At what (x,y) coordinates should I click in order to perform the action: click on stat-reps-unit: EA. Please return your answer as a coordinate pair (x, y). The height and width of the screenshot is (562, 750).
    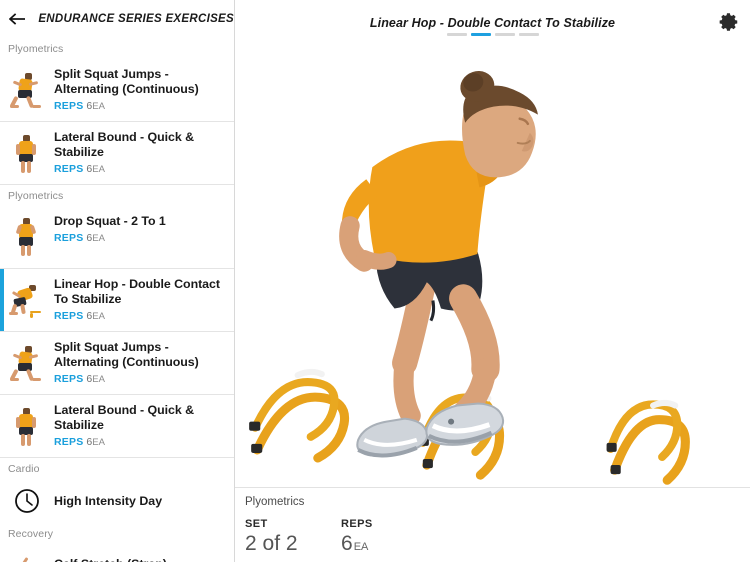
    Looking at the image, I should click on (361, 547).